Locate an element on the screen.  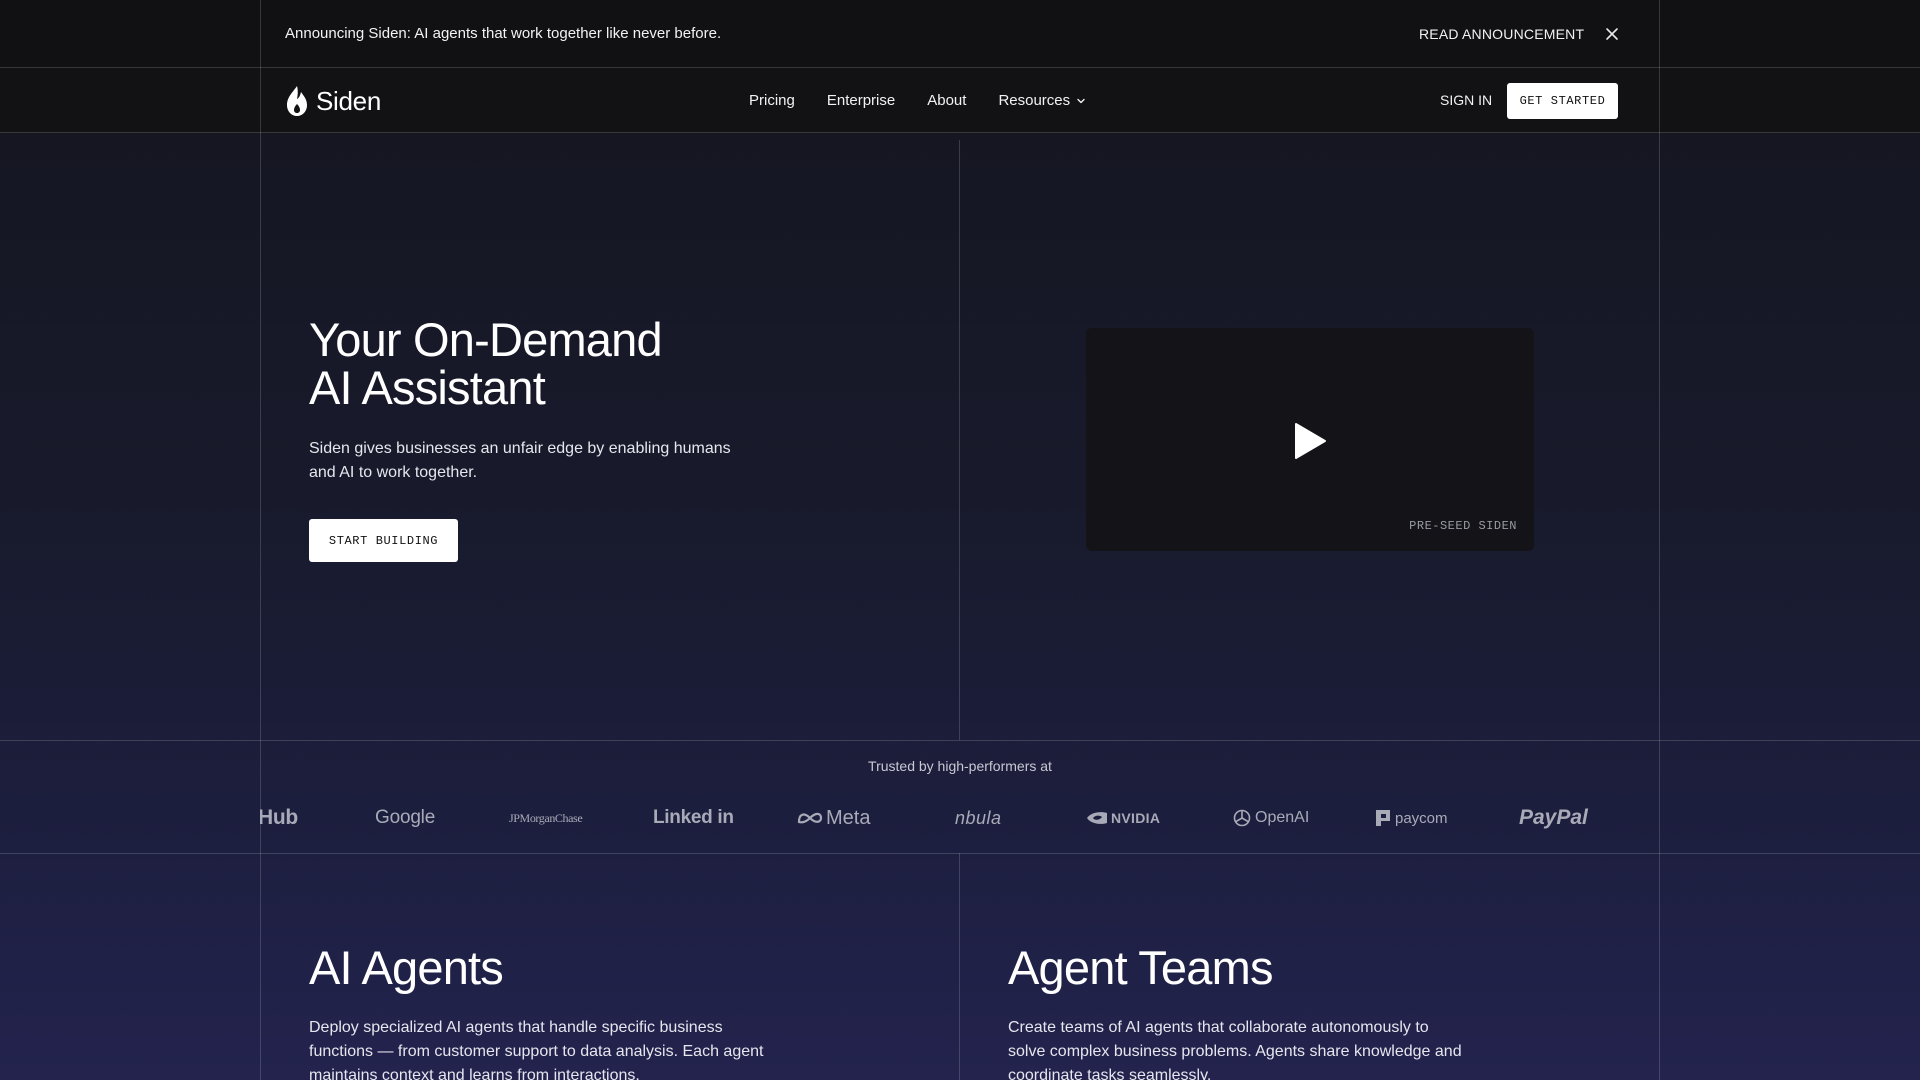
feature-title-ai-agents: AI Agents is located at coordinates (406, 967).